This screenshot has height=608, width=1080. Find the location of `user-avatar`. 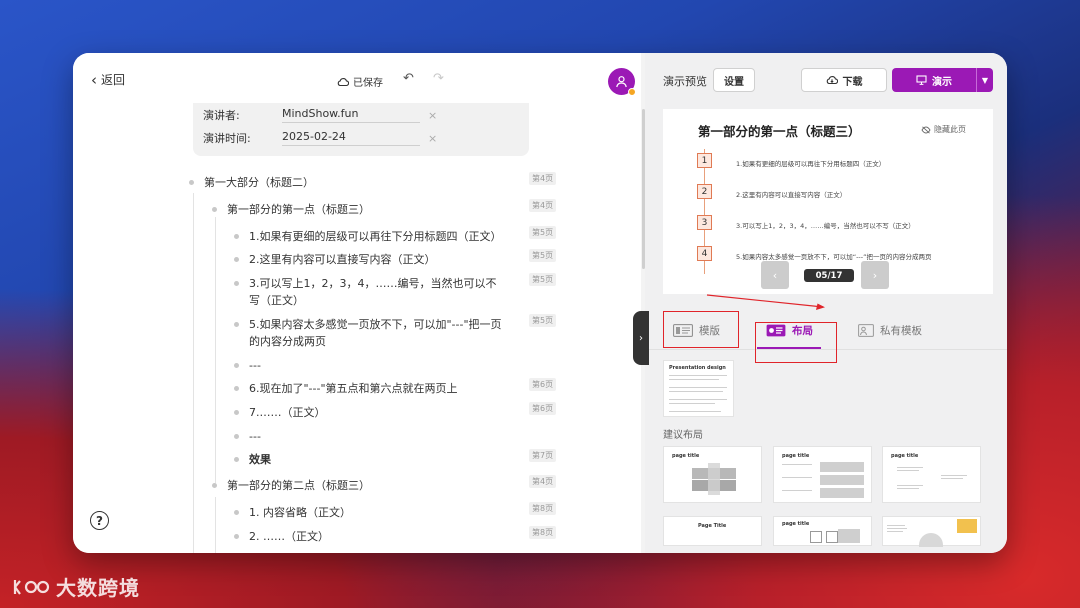

user-avatar is located at coordinates (622, 82).